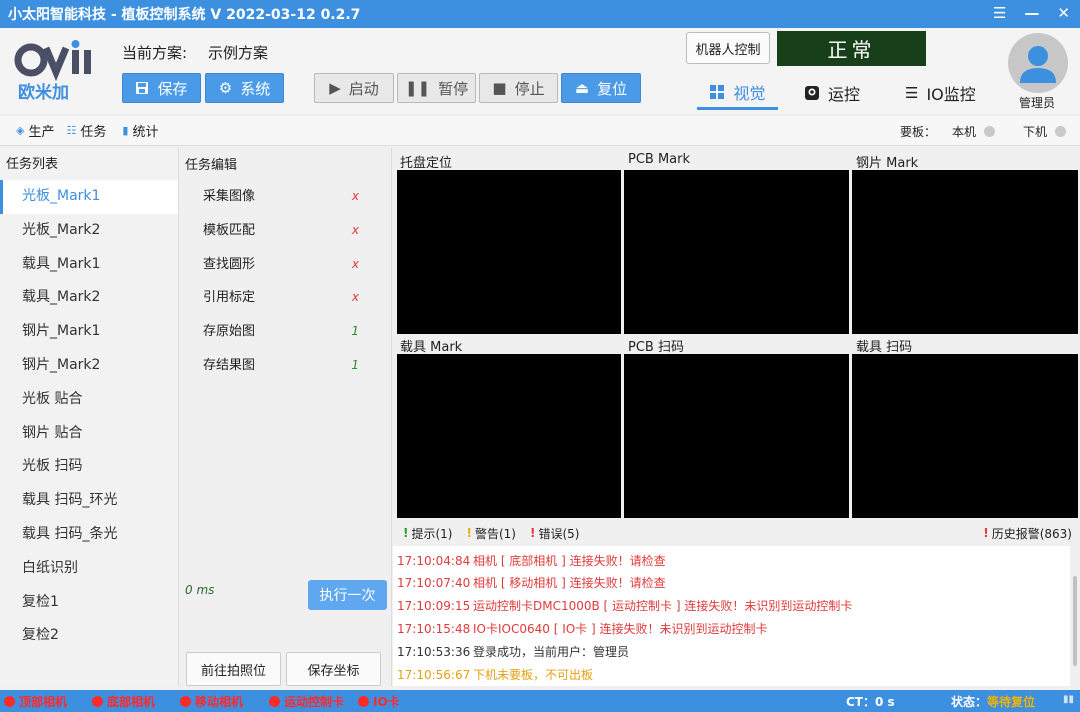 The width and height of the screenshot is (1080, 712). I want to click on log-text: 运动控制卡DMC1000B [ 运动控制卡 ] 连接失败！未识别到运动控制卡, so click(663, 606).